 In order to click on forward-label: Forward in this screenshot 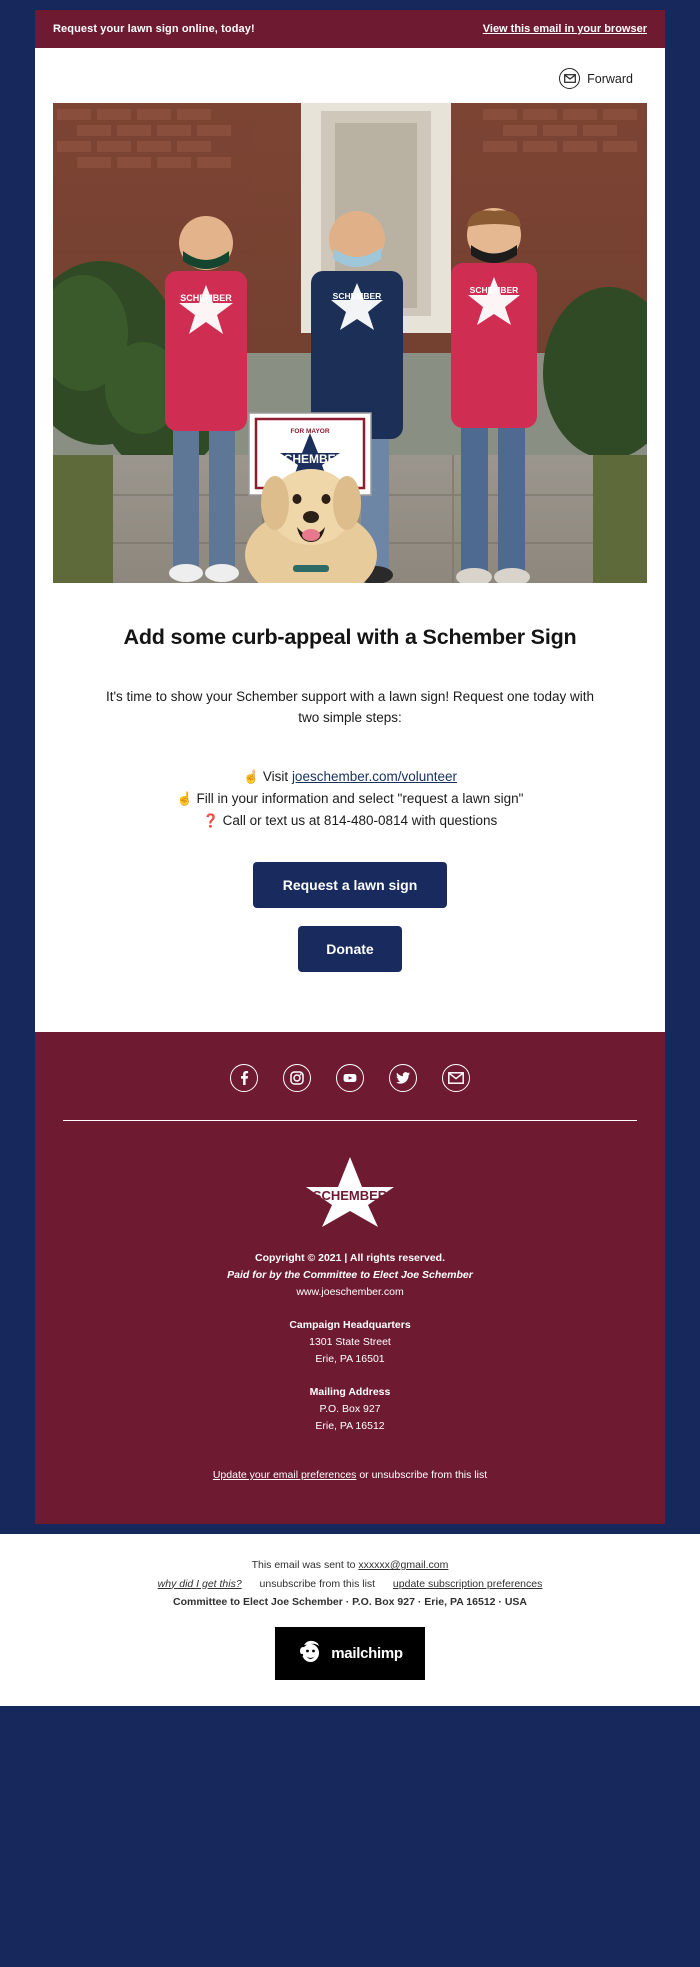, I will do `click(610, 78)`.